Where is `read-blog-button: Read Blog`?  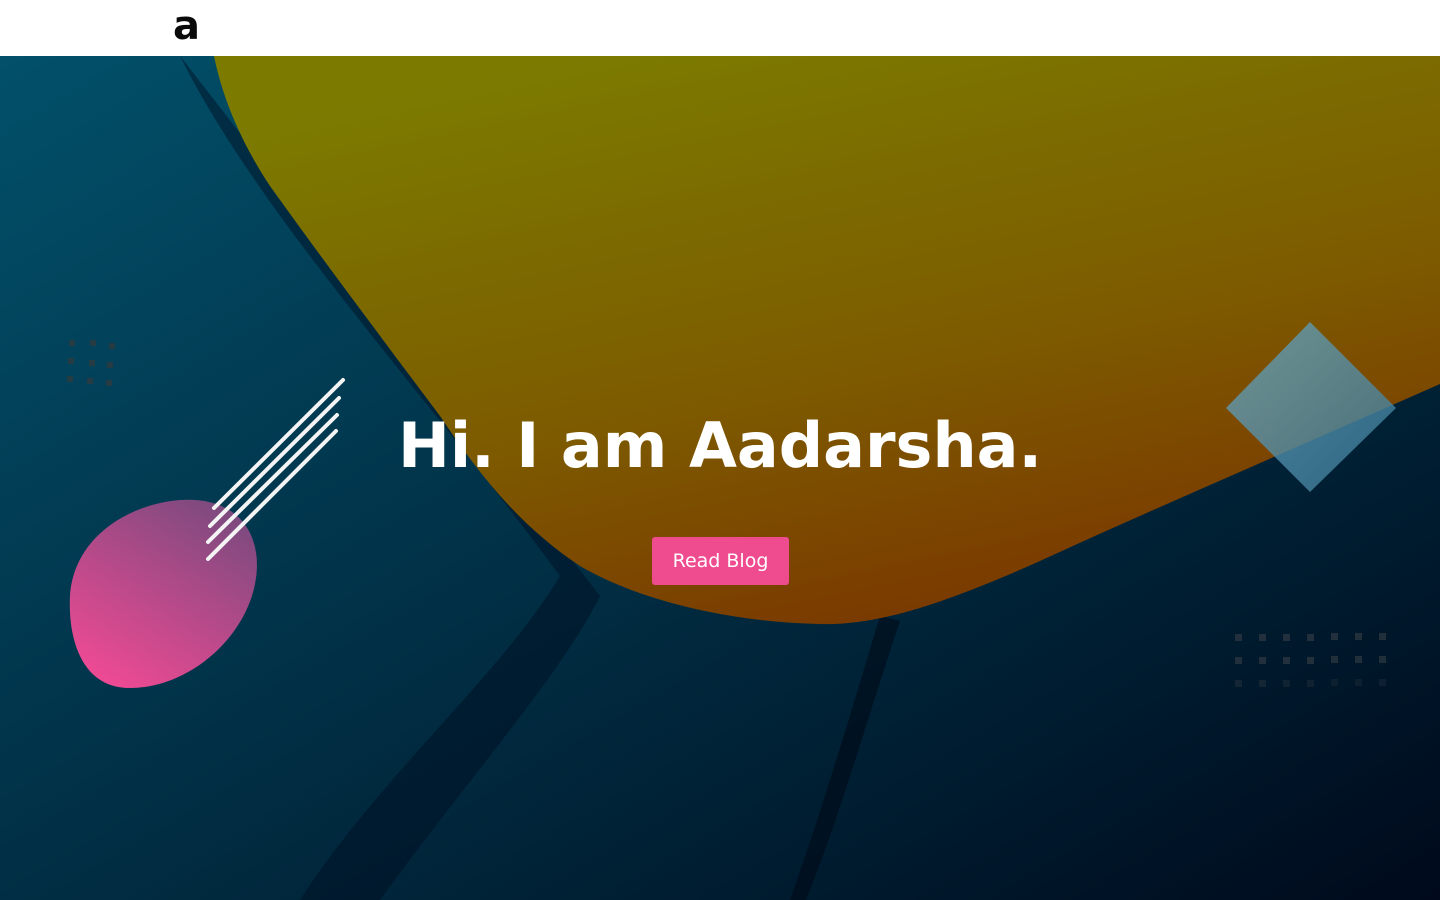
read-blog-button: Read Blog is located at coordinates (720, 561).